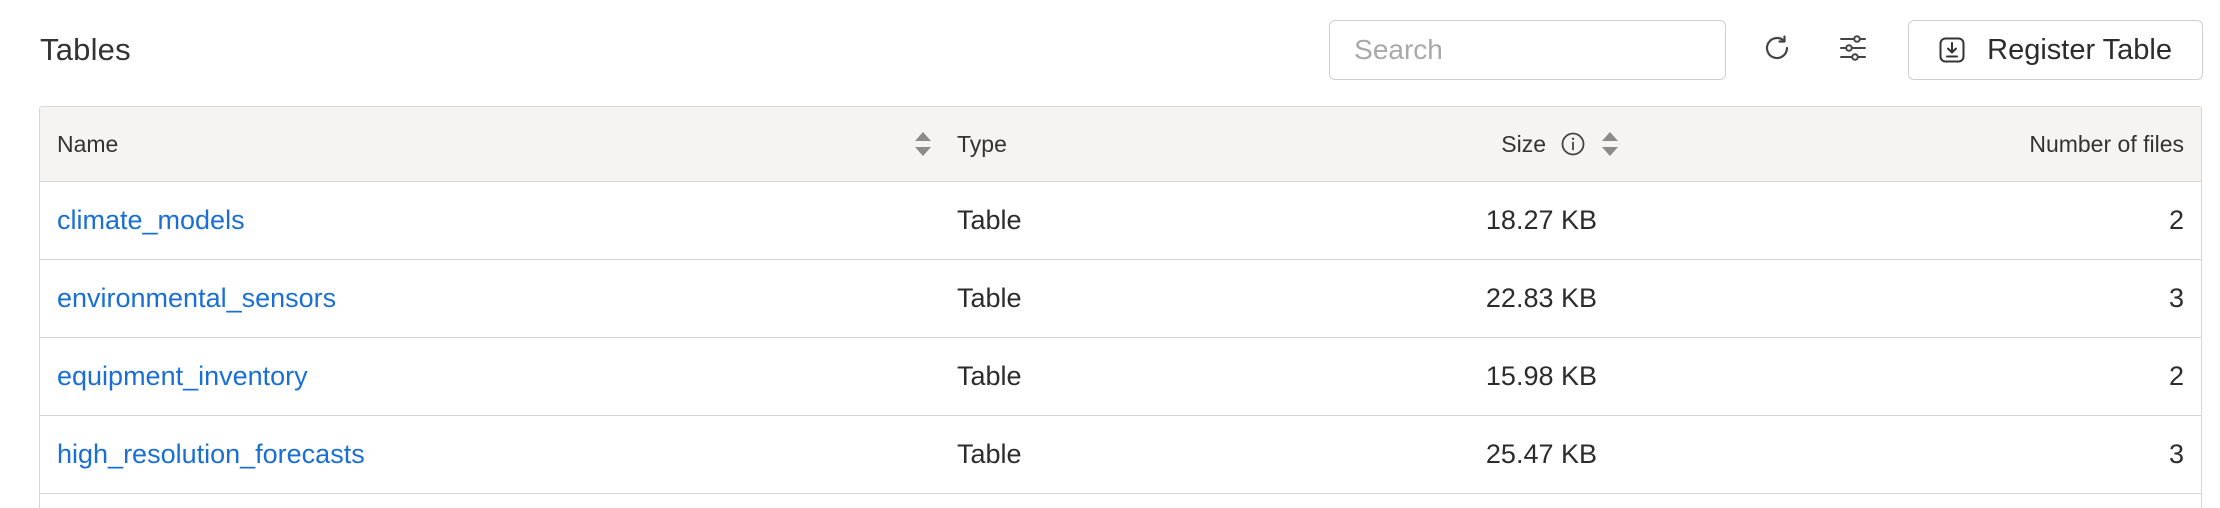 The height and width of the screenshot is (508, 2220). Describe the element at coordinates (1573, 144) in the screenshot. I see `info-icon` at that location.